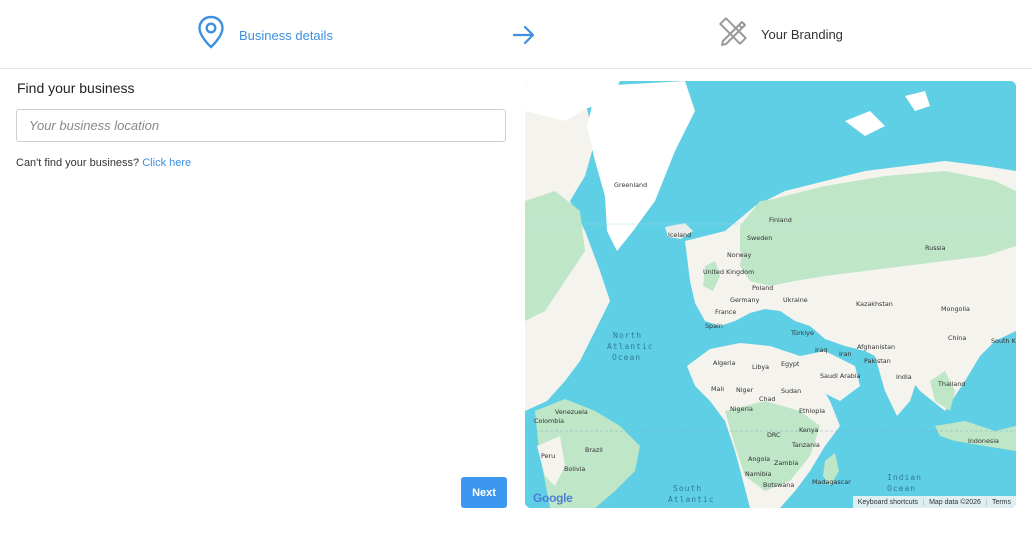 The image size is (1032, 535). I want to click on map-label: Niger, so click(745, 390).